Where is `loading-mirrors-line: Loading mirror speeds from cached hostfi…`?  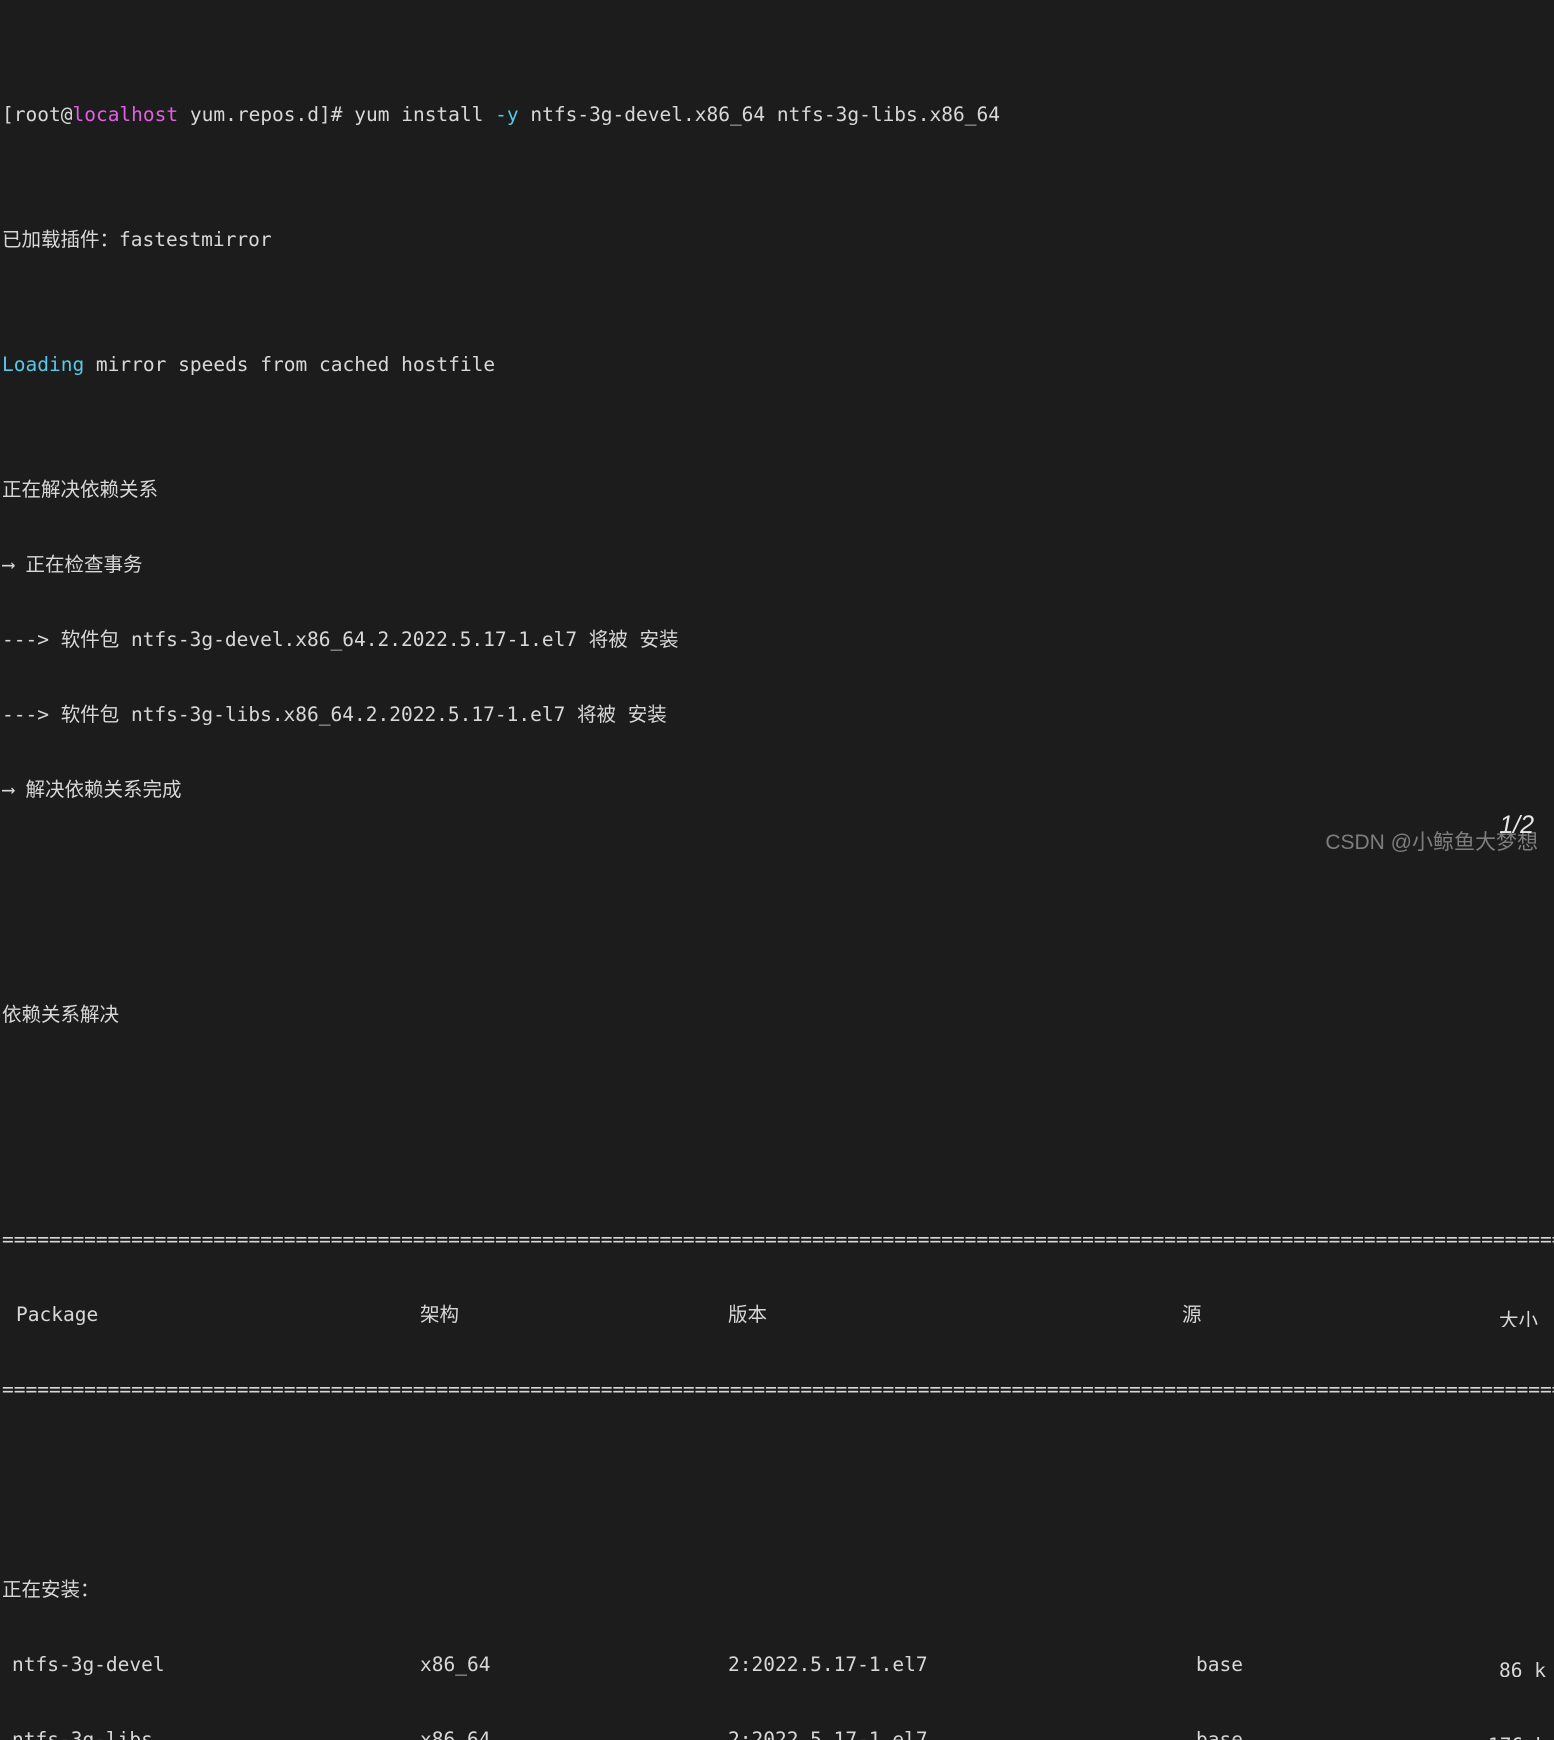
loading-mirrors-line: Loading mirror speeds from cached hostfi… is located at coordinates (778, 364).